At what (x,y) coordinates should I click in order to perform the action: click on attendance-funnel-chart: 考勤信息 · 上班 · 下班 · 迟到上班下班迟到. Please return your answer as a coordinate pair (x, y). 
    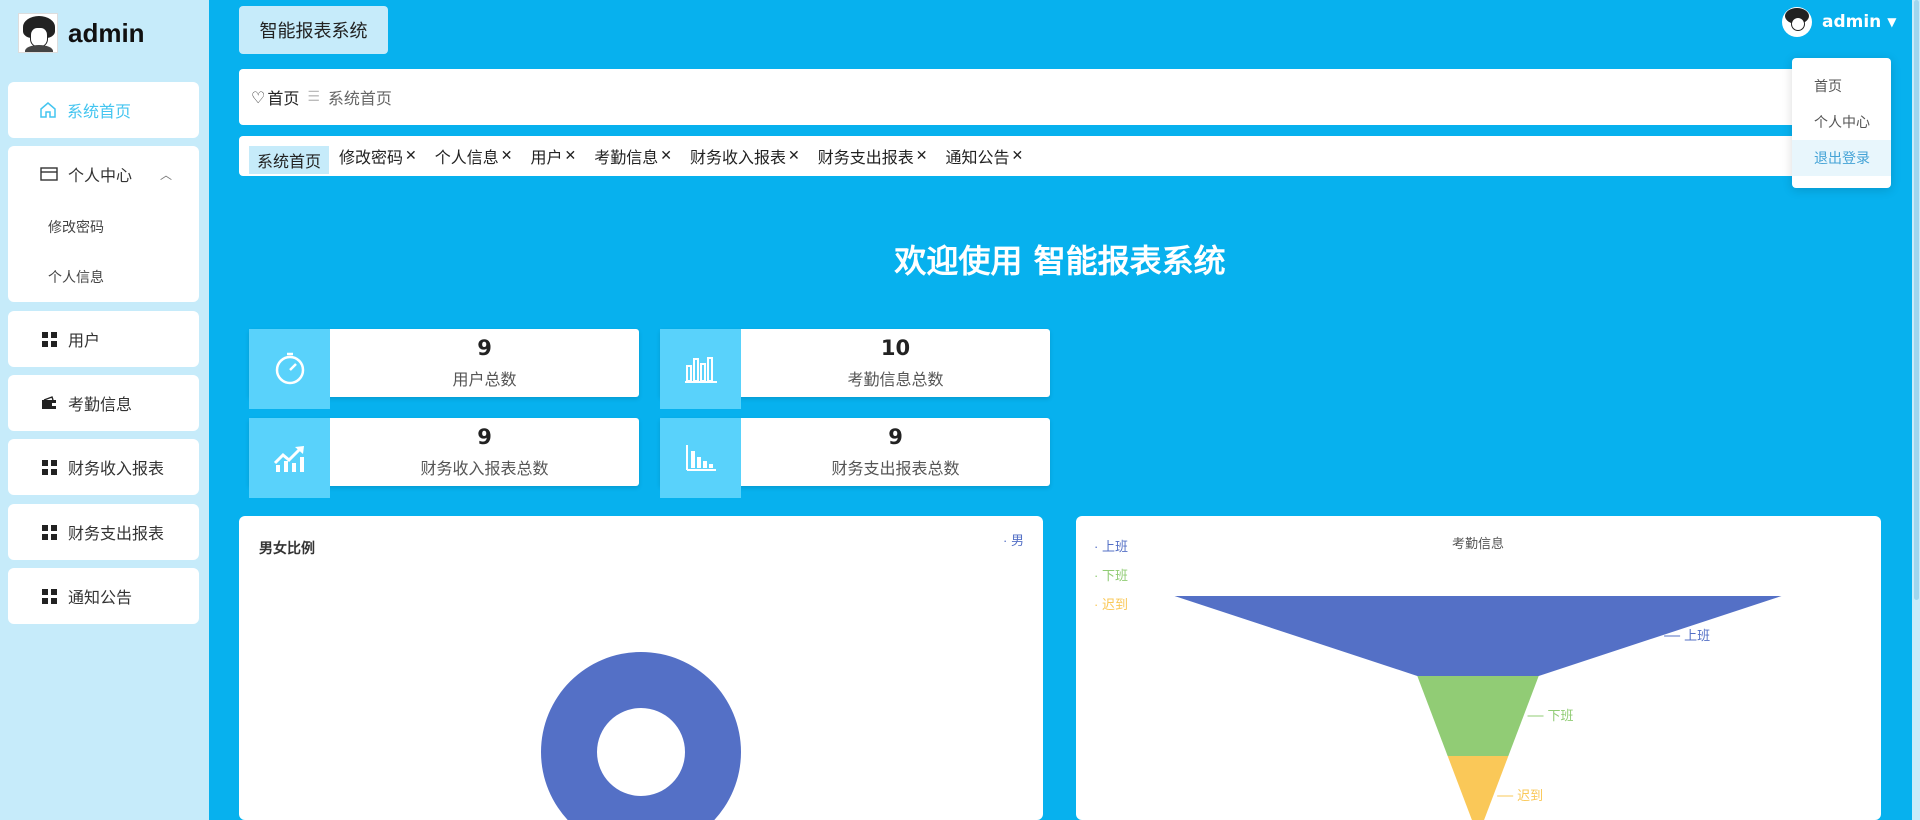
    Looking at the image, I should click on (1438, 678).